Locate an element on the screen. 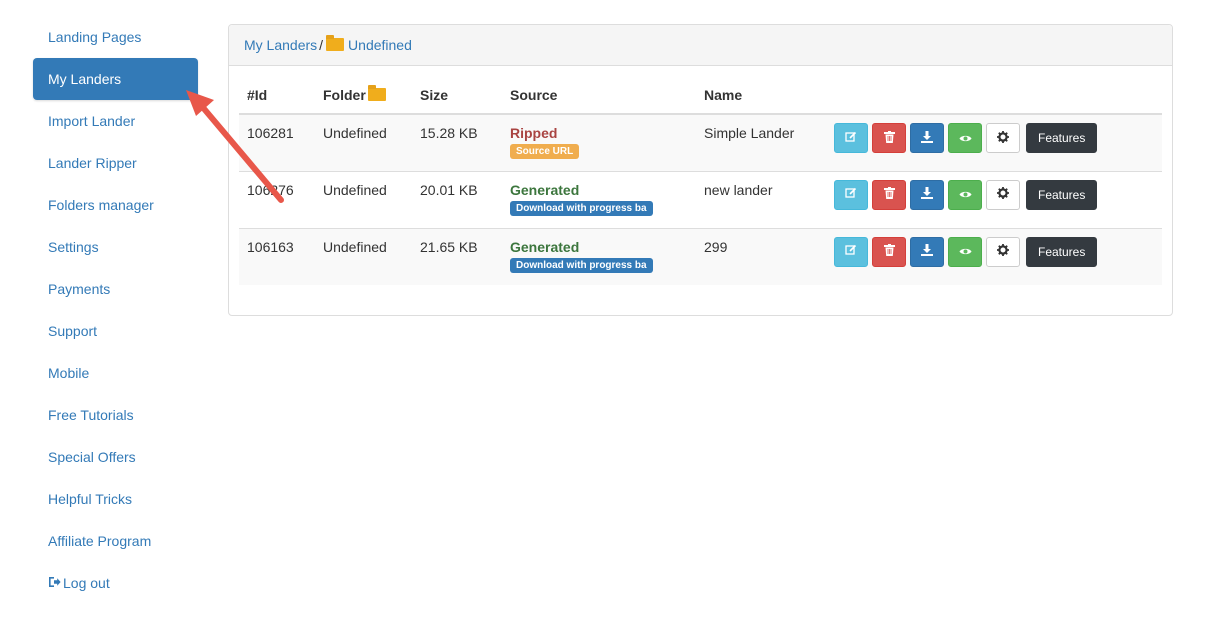 This screenshot has height=639, width=1228. breadcrumb-my-landers: My Landers is located at coordinates (280, 45).